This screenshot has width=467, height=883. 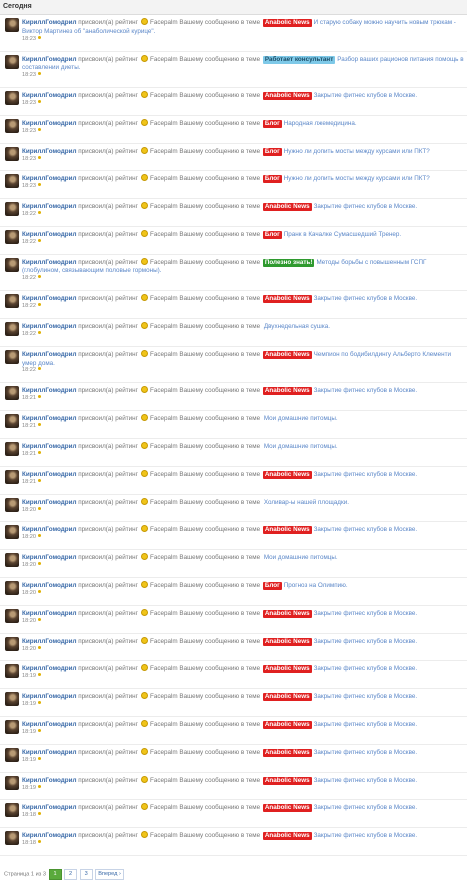 What do you see at coordinates (29, 787) in the screenshot?
I see `timestamp-text: 18:19` at bounding box center [29, 787].